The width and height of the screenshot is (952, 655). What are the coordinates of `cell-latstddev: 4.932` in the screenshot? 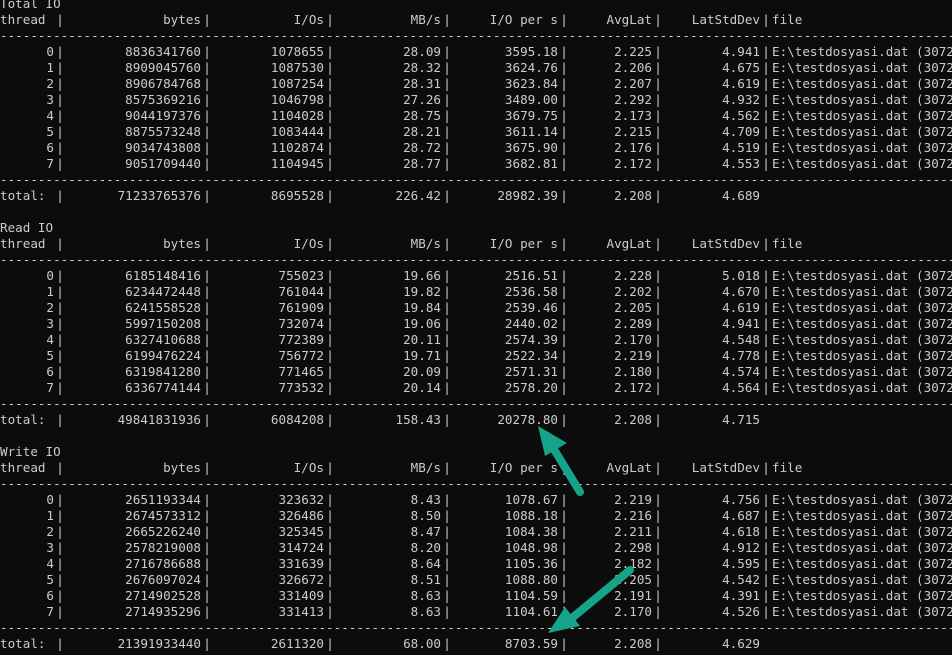 It's located at (741, 99).